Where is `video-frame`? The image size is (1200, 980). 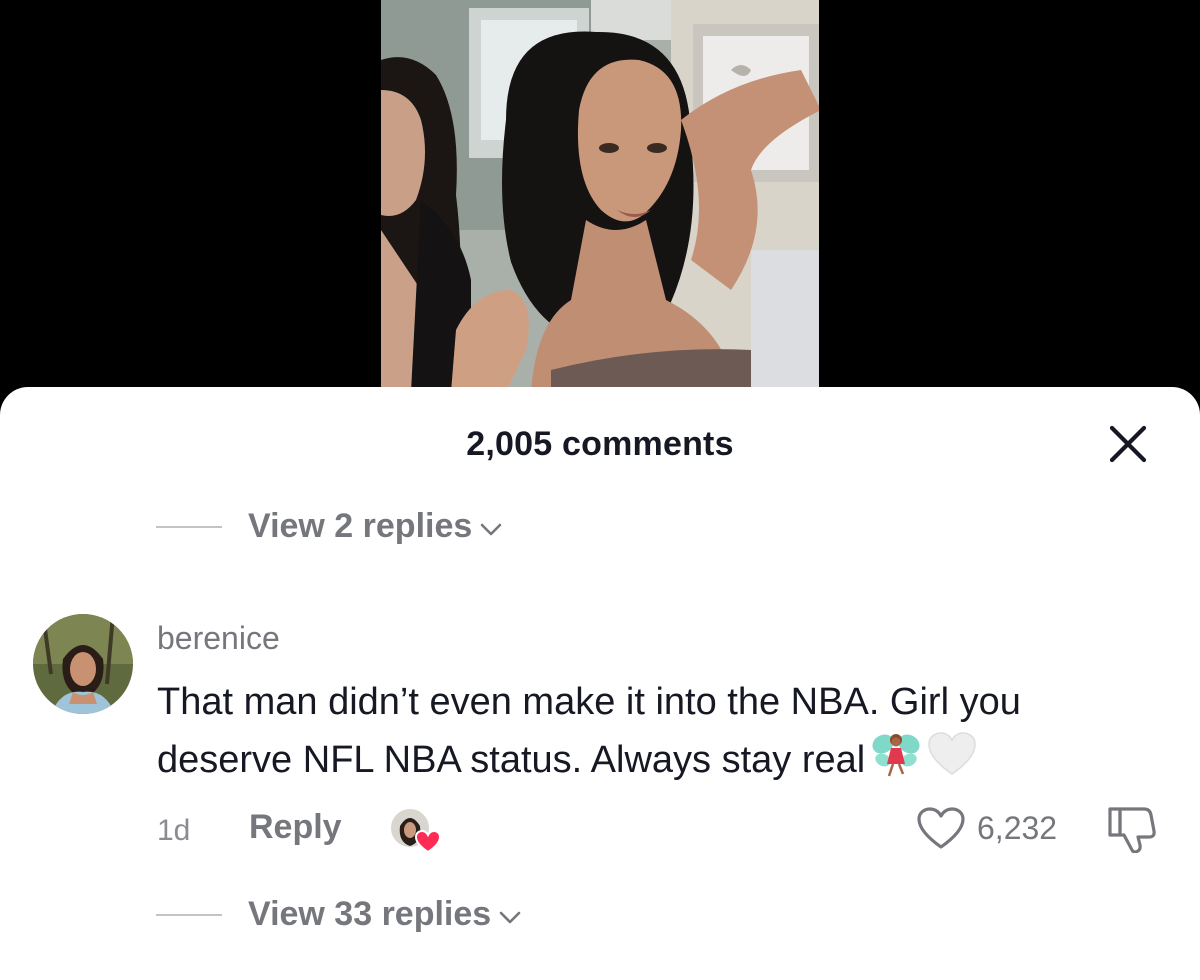
video-frame is located at coordinates (600, 196).